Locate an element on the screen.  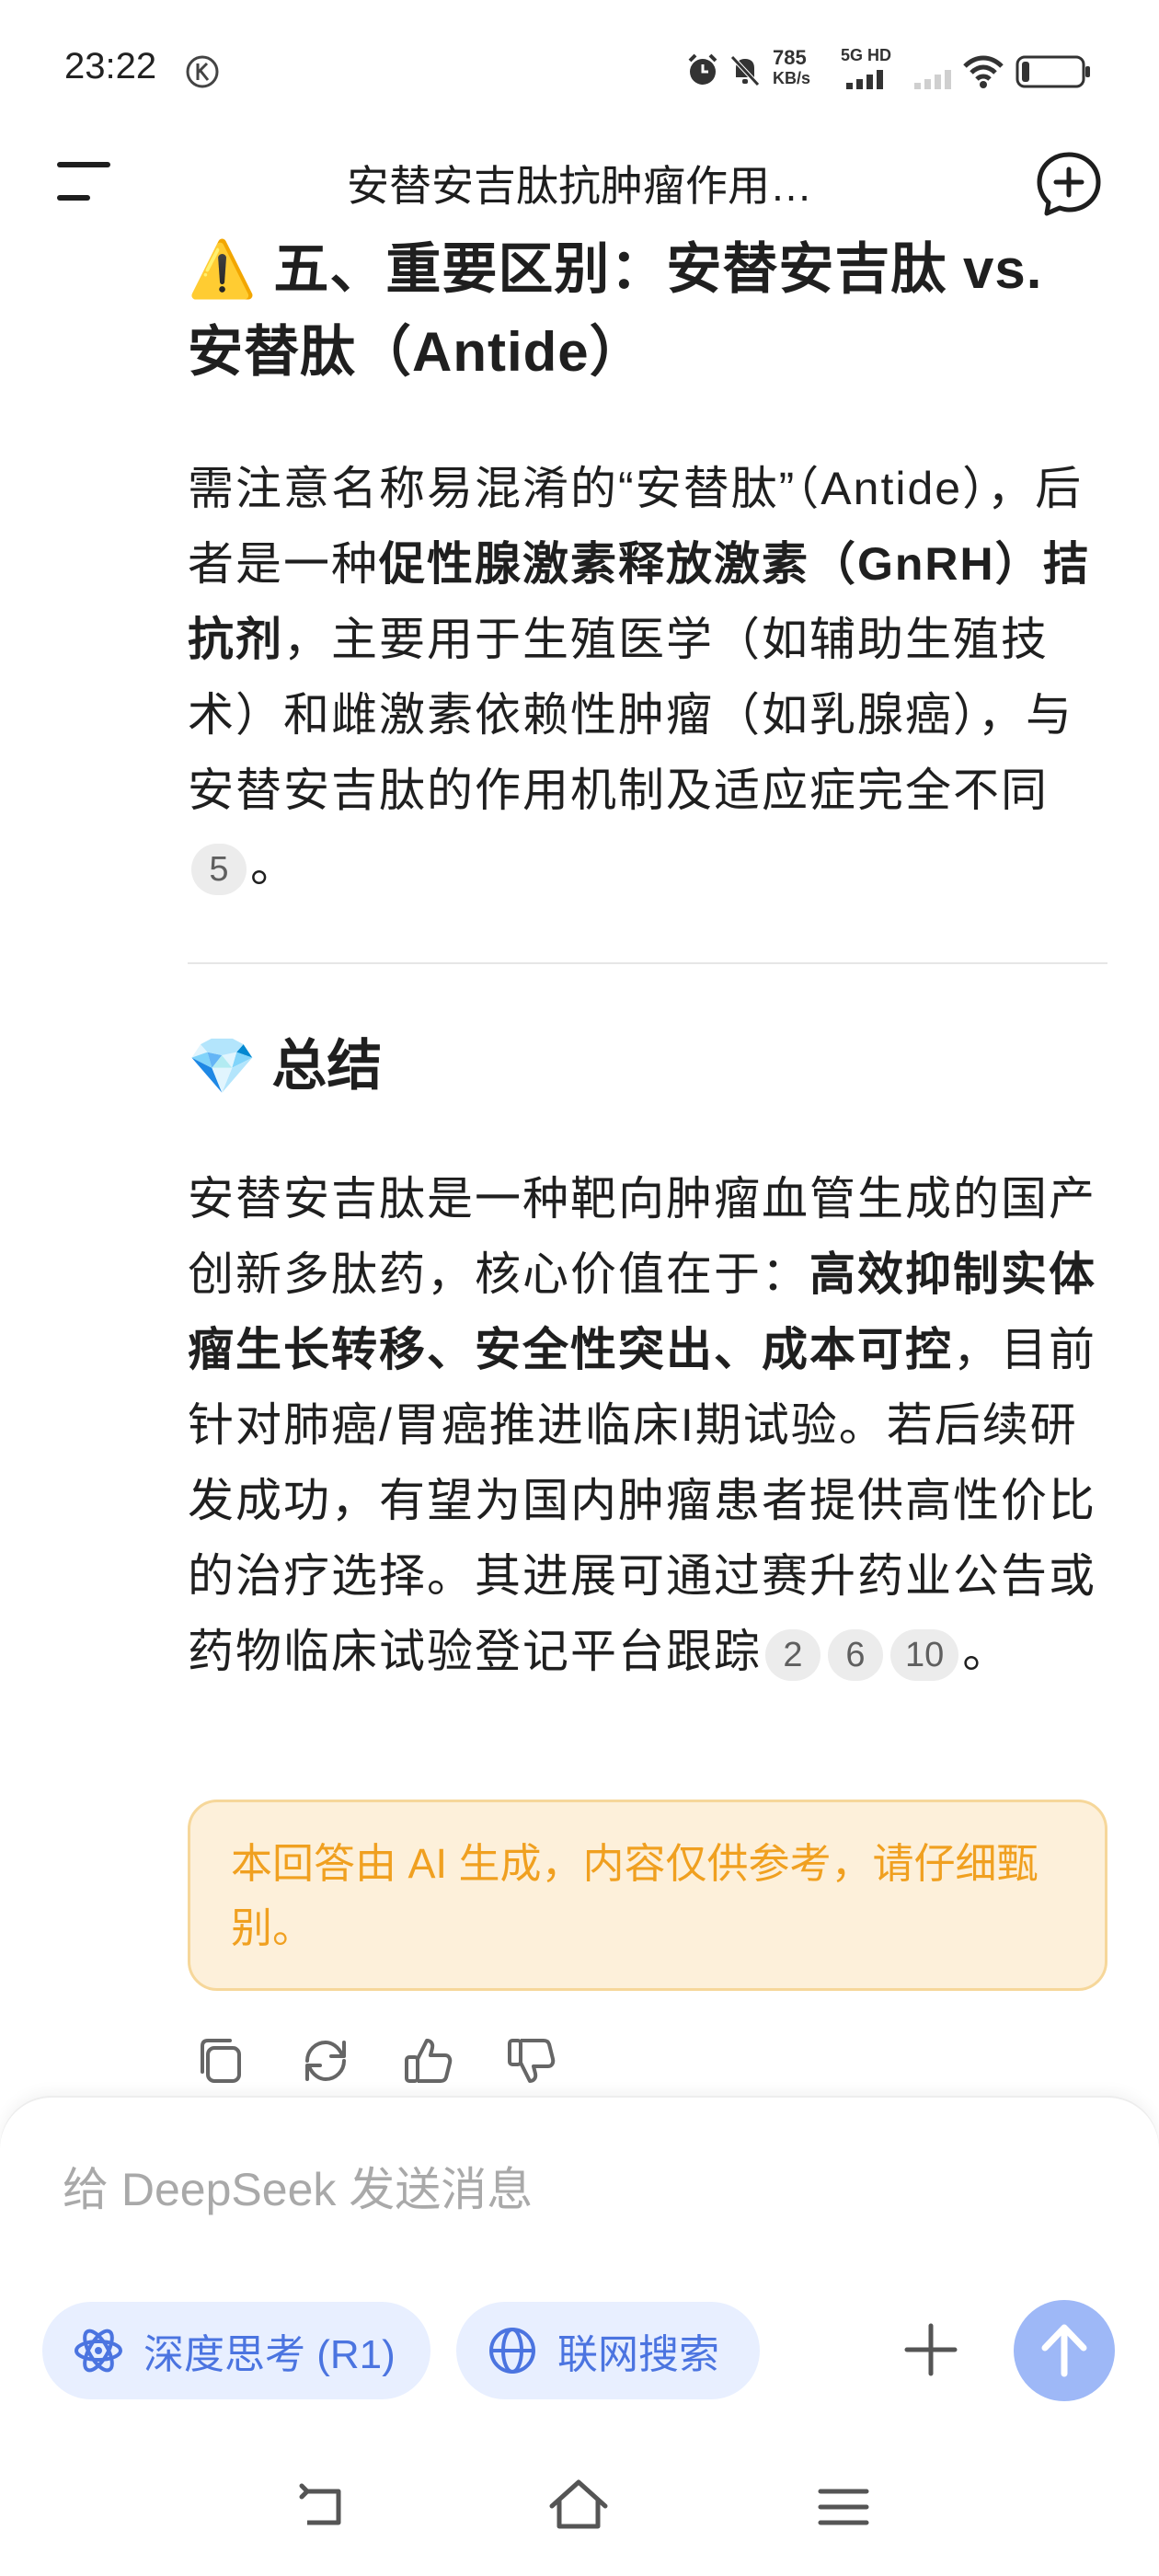
battery-icon is located at coordinates (1053, 71).